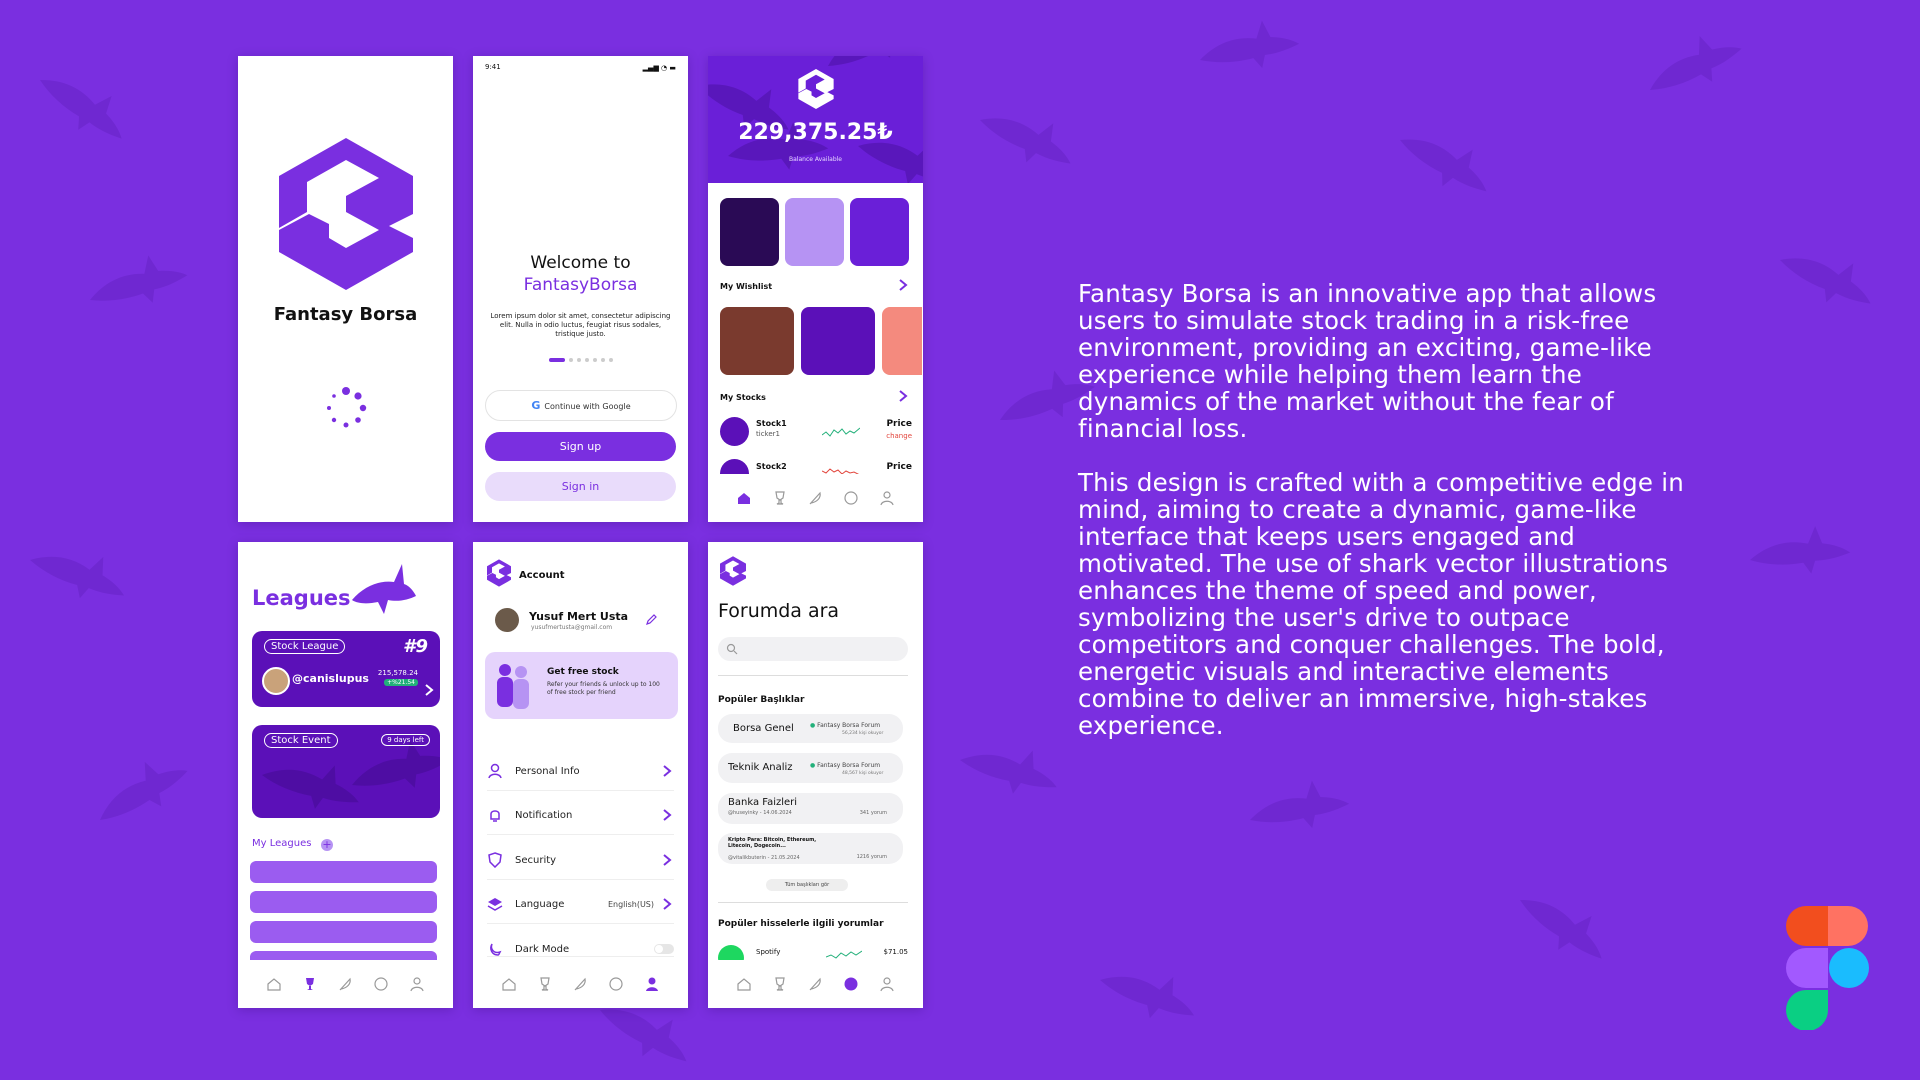 The image size is (1920, 1080). I want to click on topic-forum: ● Fantasy Borsa Forum, so click(845, 725).